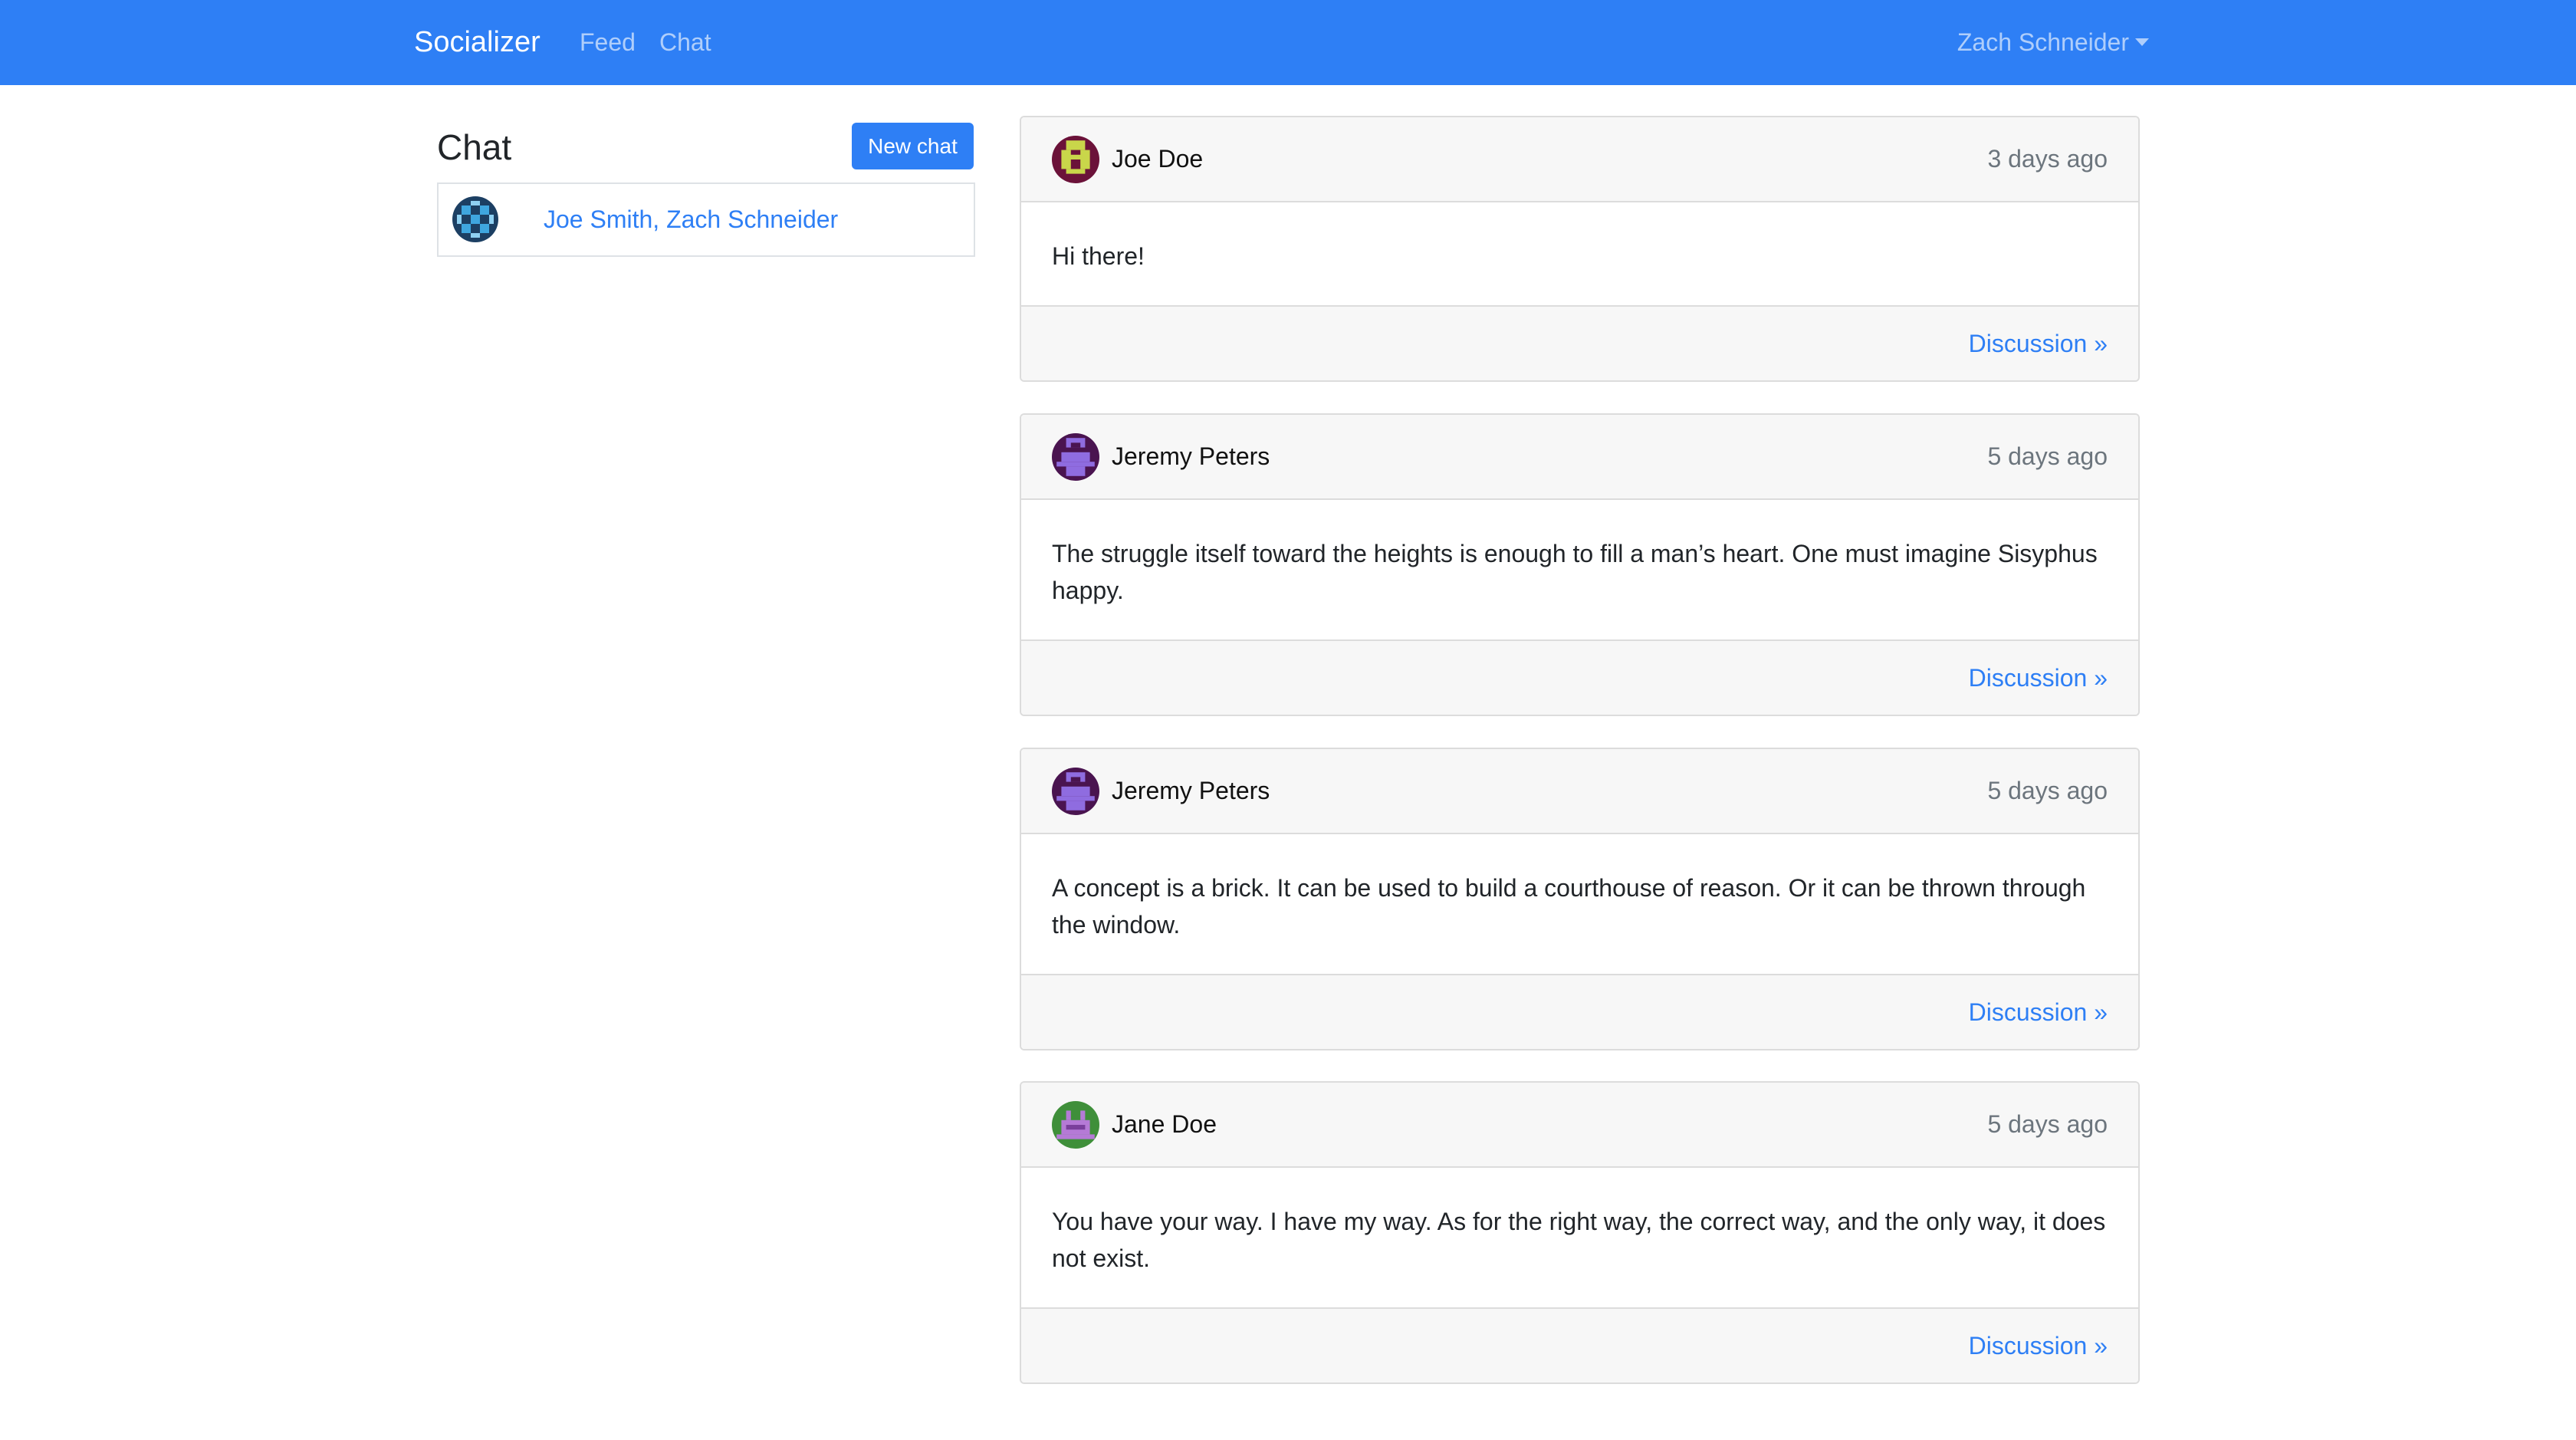 The width and height of the screenshot is (2576, 1440). I want to click on post-author: Jane Doe, so click(1165, 1124).